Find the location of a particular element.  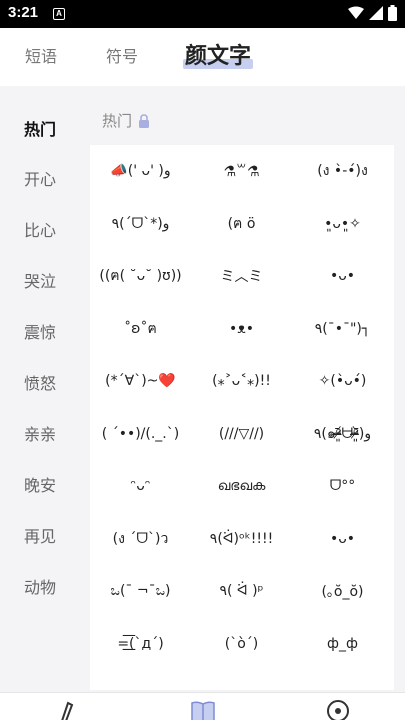

kaomoji-item: •ᴥ• is located at coordinates (241, 329).